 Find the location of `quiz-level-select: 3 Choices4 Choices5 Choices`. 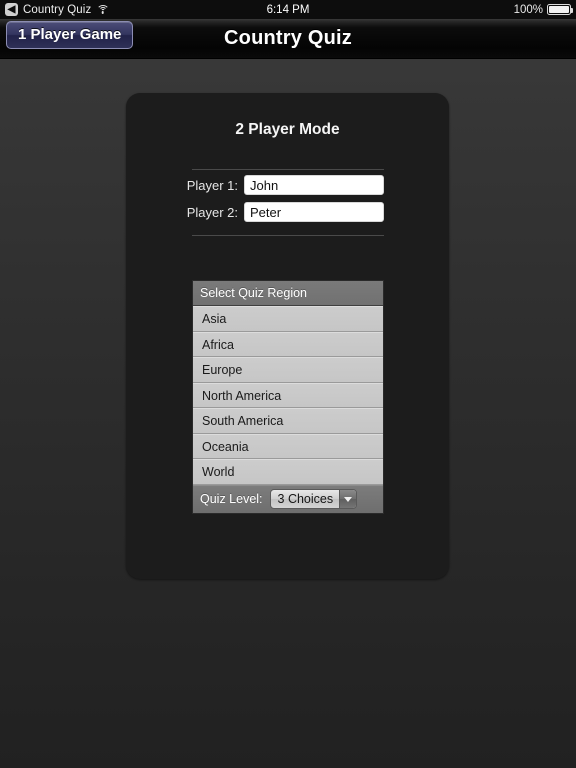

quiz-level-select: 3 Choices4 Choices5 Choices is located at coordinates (313, 499).